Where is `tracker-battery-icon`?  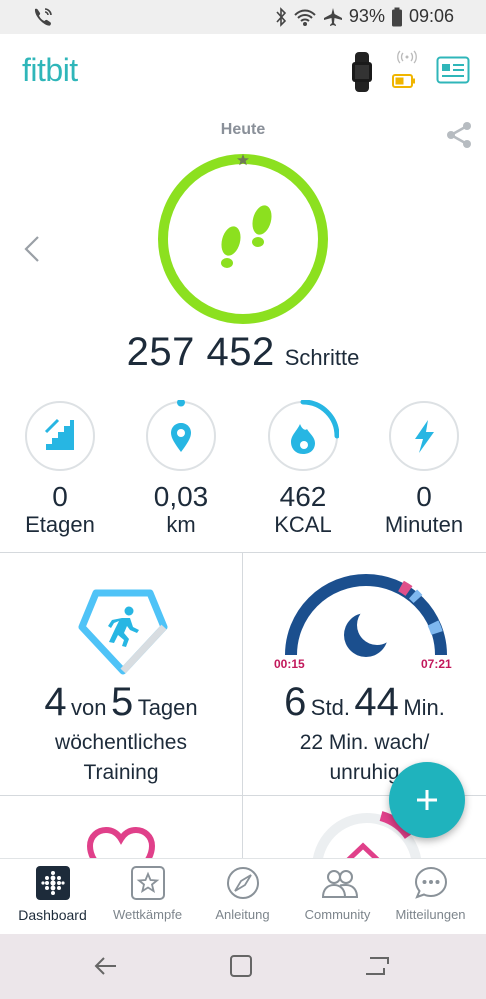 tracker-battery-icon is located at coordinates (404, 83).